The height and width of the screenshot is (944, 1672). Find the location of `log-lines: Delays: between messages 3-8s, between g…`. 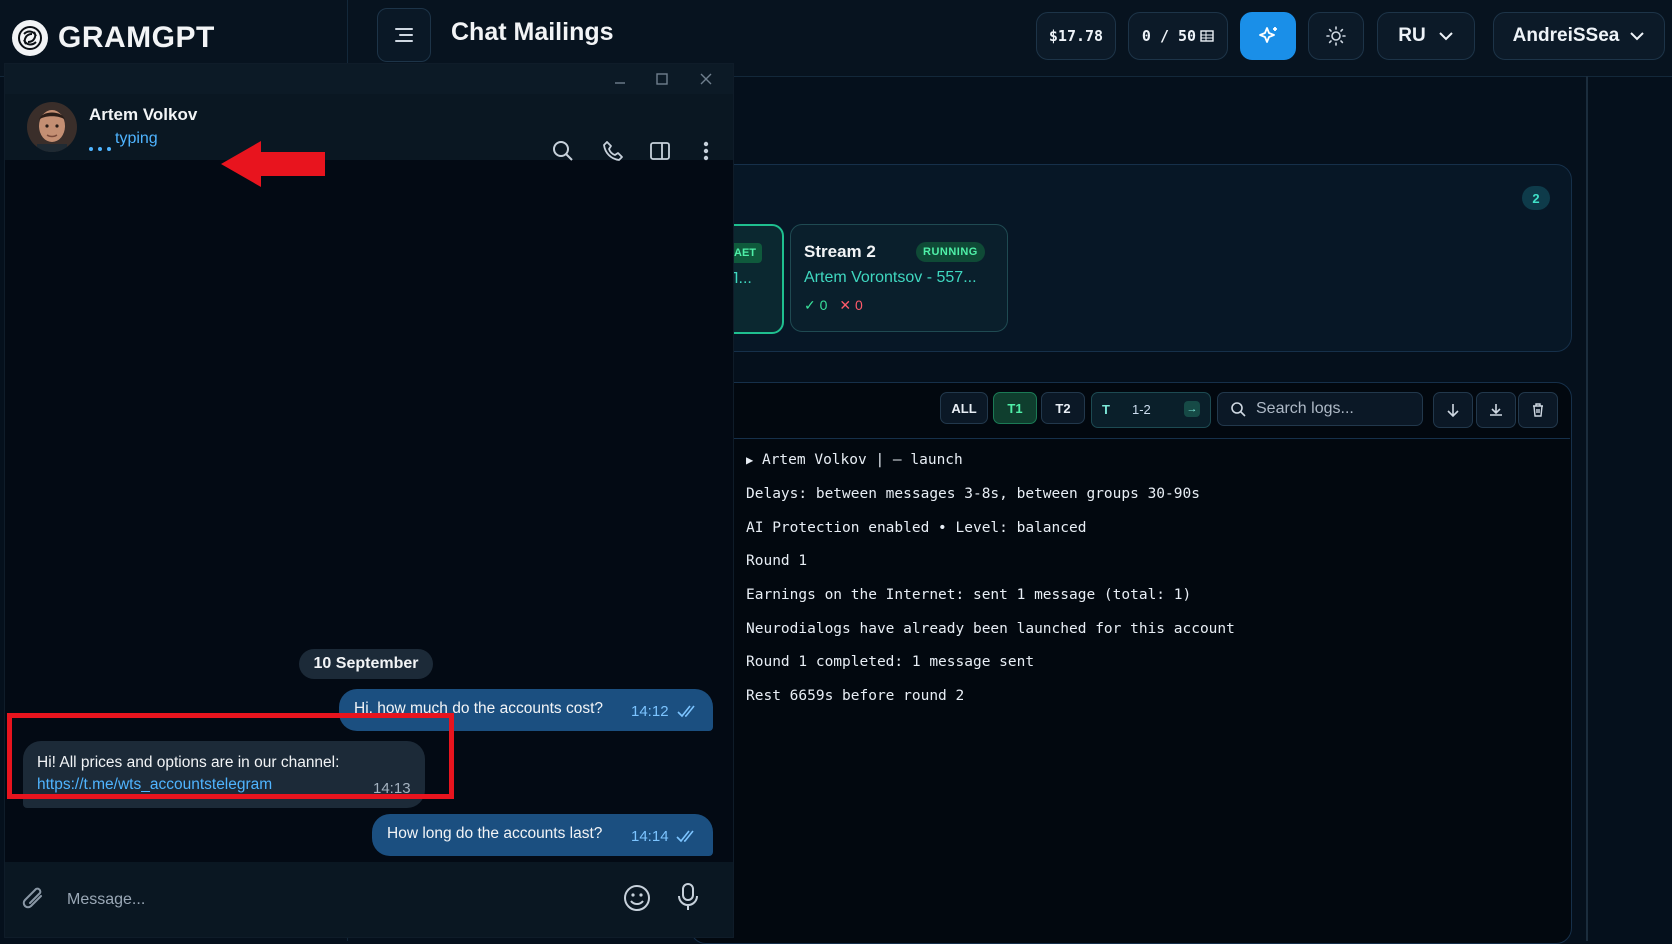

log-lines: Delays: between messages 3-8s, between g… is located at coordinates (990, 604).